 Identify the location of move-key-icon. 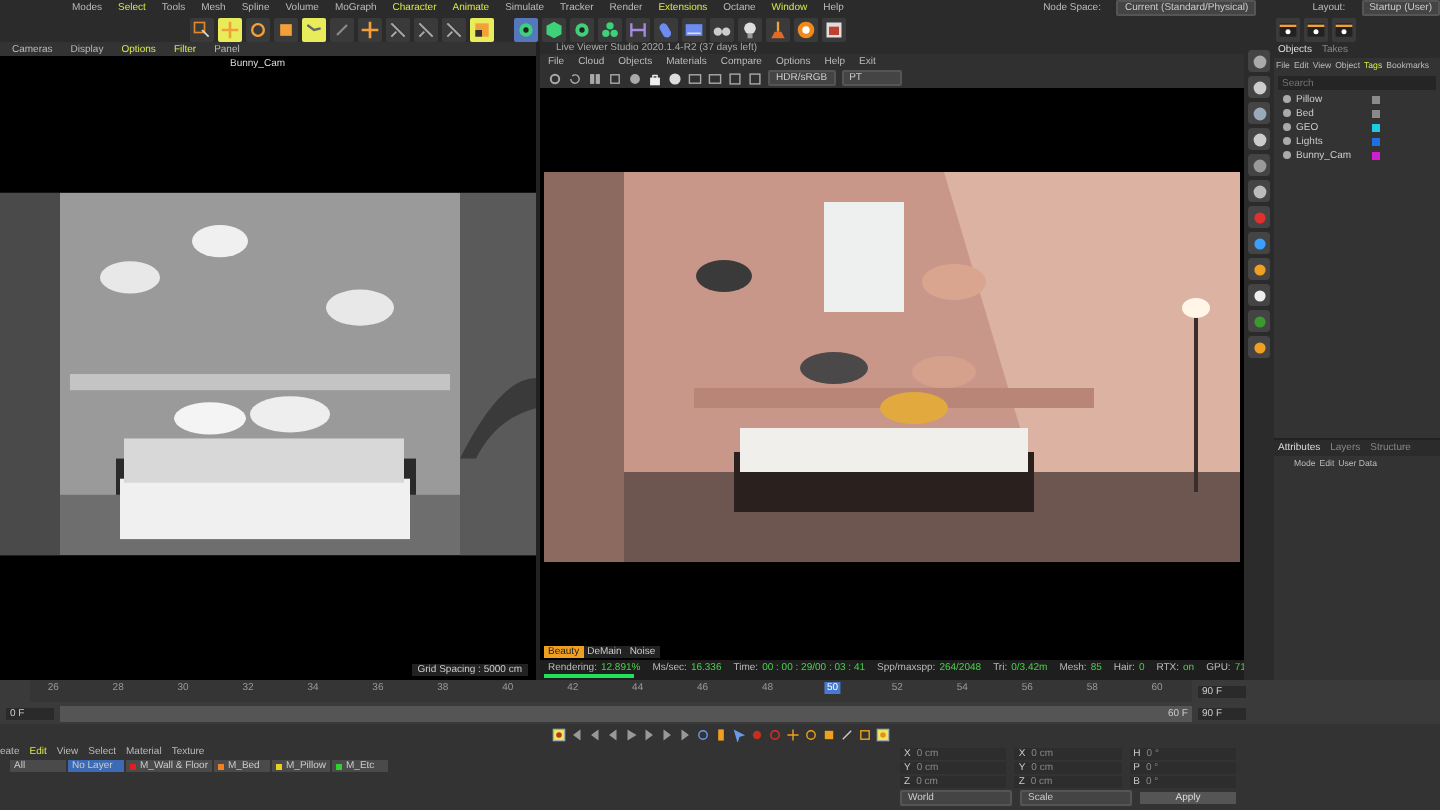
(792, 734).